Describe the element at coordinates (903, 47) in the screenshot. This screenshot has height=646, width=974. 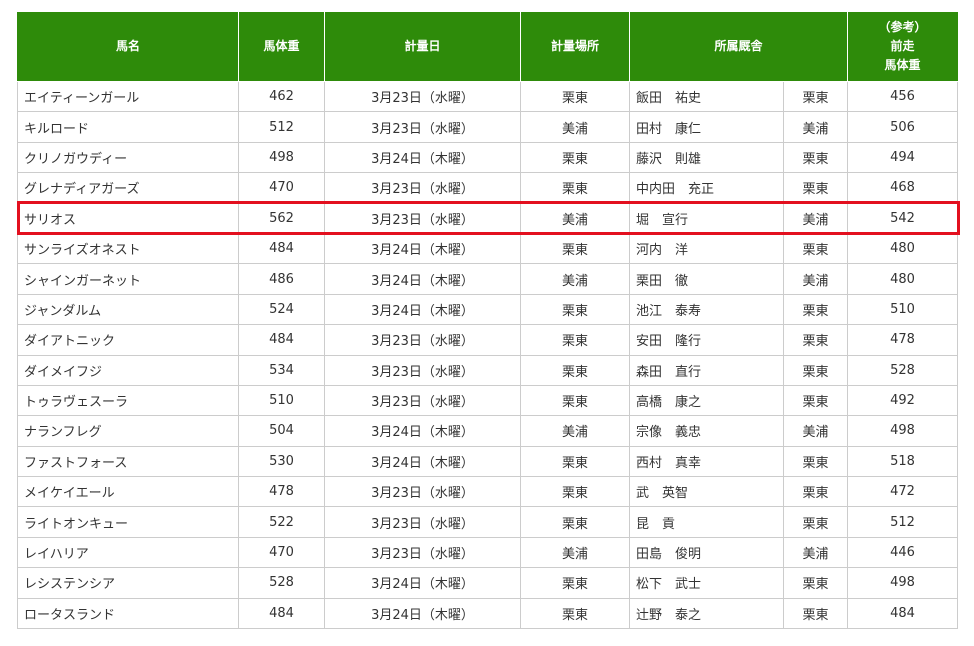
I see `header-previous-weight: （参考） 前走 馬体重` at that location.